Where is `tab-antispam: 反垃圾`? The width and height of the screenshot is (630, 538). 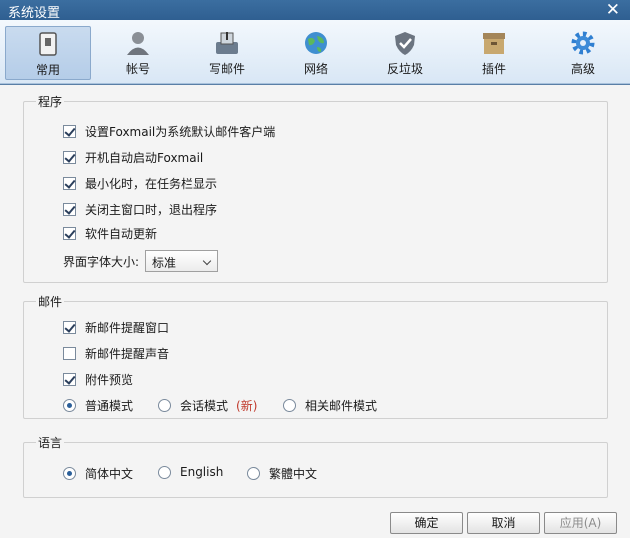 tab-antispam: 反垃圾 is located at coordinates (405, 53).